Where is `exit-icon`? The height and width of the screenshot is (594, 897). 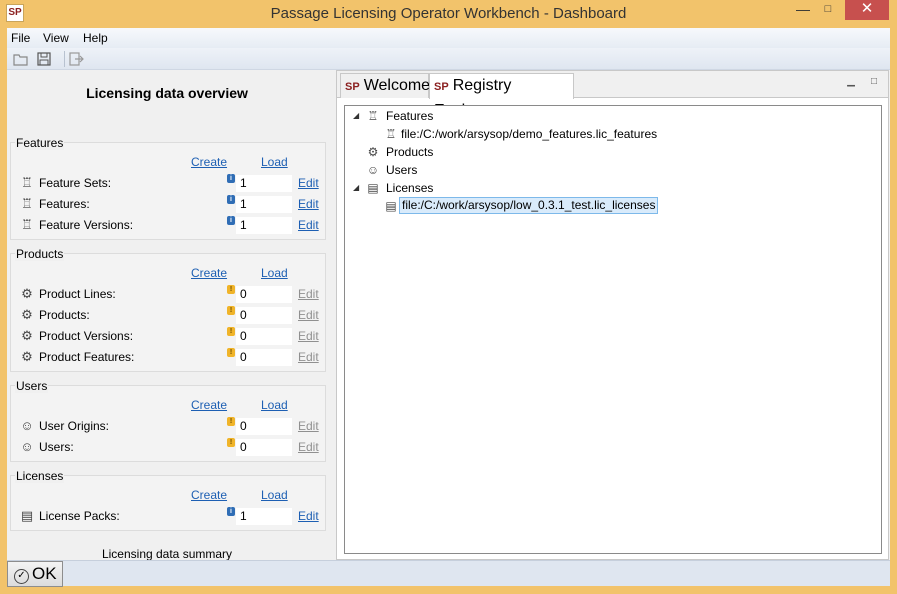 exit-icon is located at coordinates (76, 59).